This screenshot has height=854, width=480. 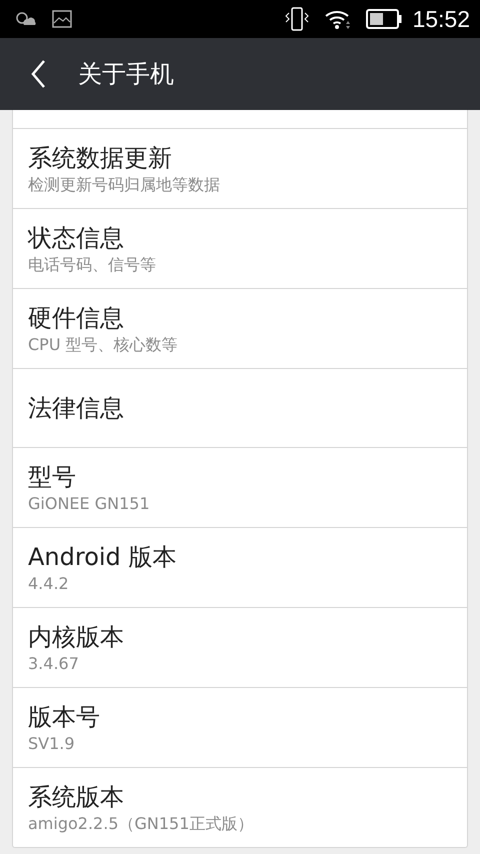 What do you see at coordinates (240, 249) in the screenshot?
I see `settings-item: 状态信息 电话号码、信号等` at bounding box center [240, 249].